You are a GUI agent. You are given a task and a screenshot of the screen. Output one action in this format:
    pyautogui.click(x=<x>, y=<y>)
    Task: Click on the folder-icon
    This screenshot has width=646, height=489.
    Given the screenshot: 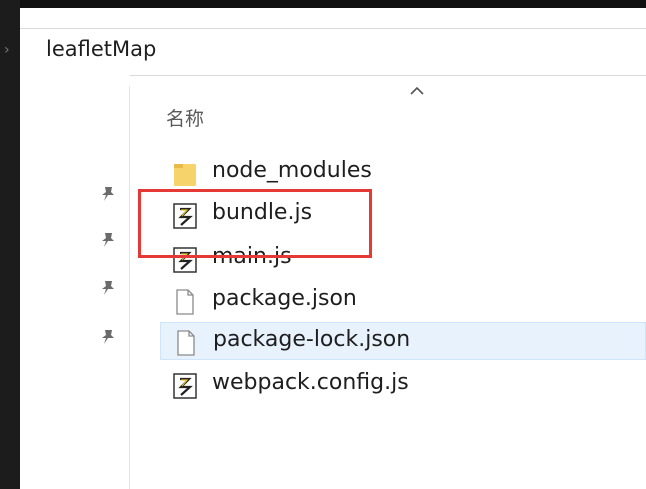 What is the action you would take?
    pyautogui.click(x=185, y=174)
    